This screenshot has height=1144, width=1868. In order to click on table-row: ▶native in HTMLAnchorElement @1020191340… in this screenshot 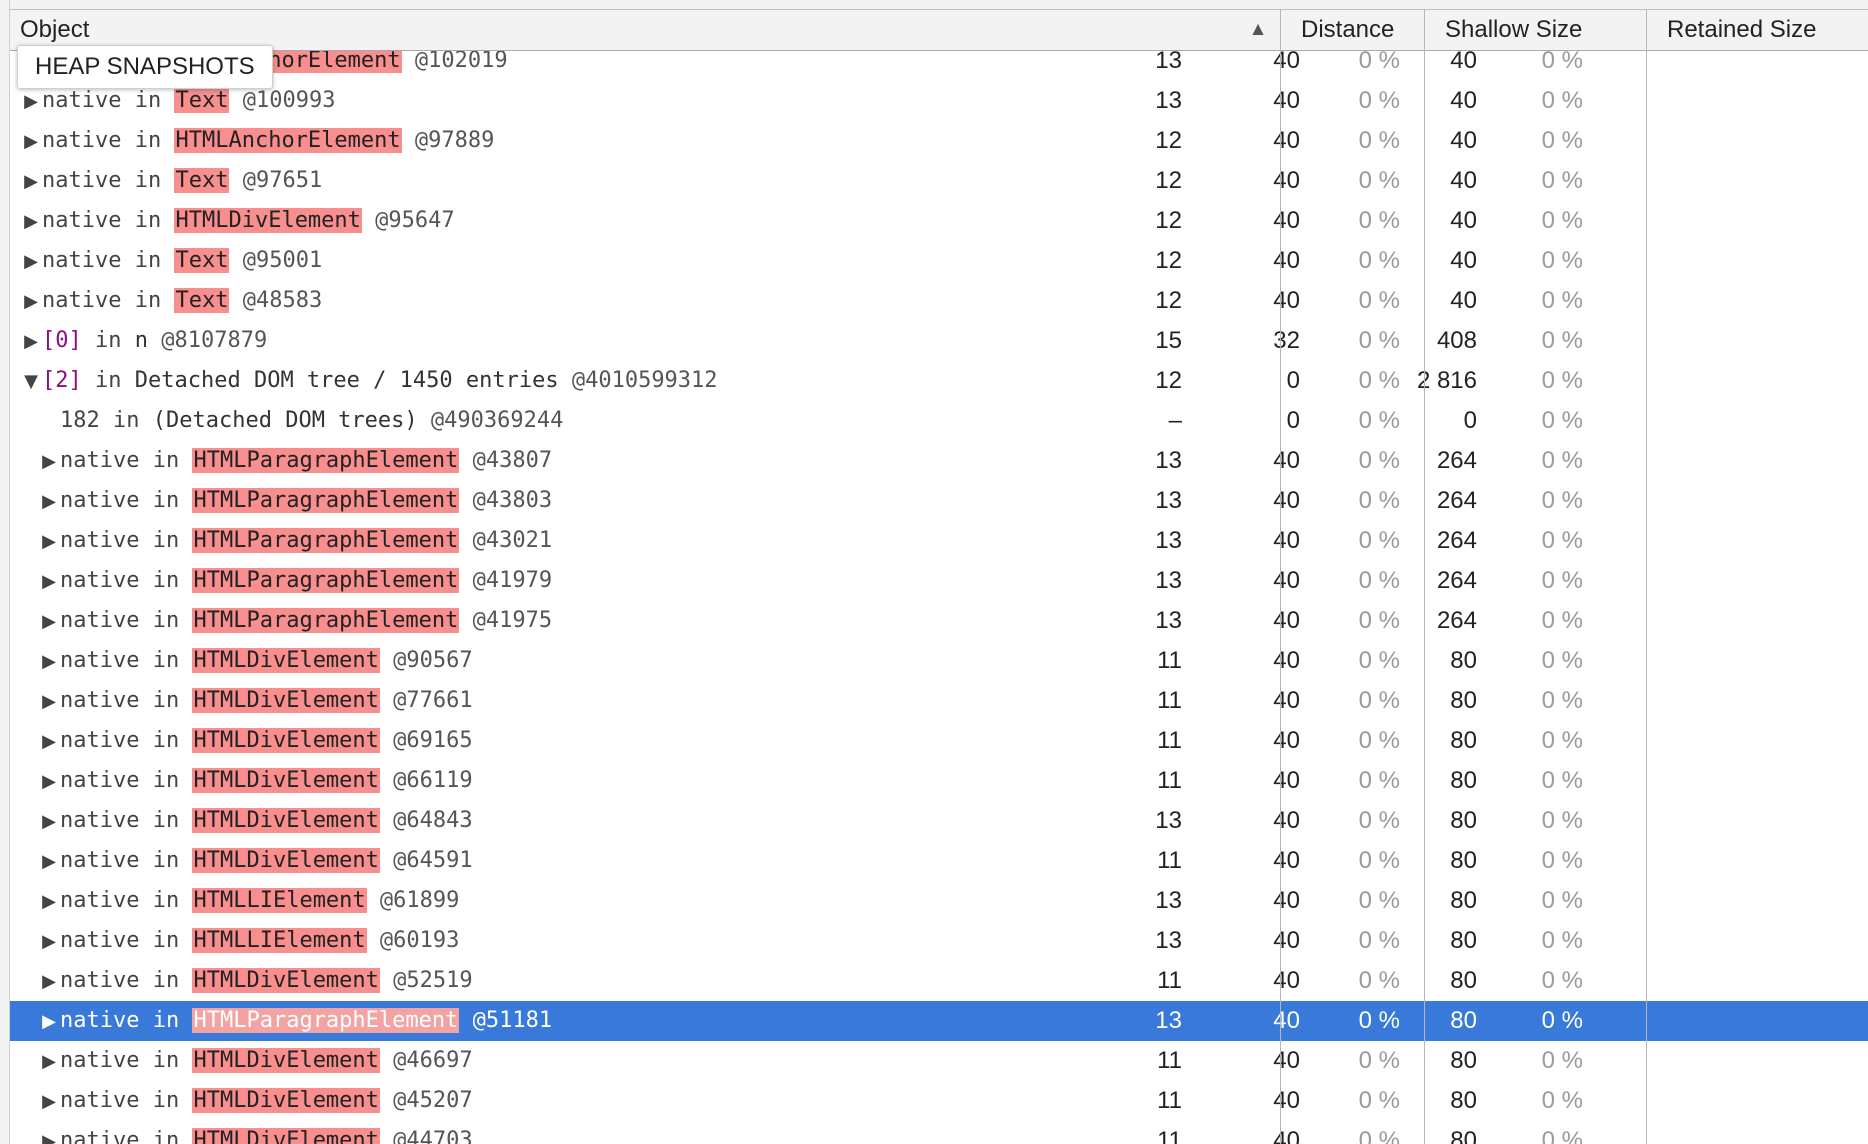, I will do `click(939, 66)`.